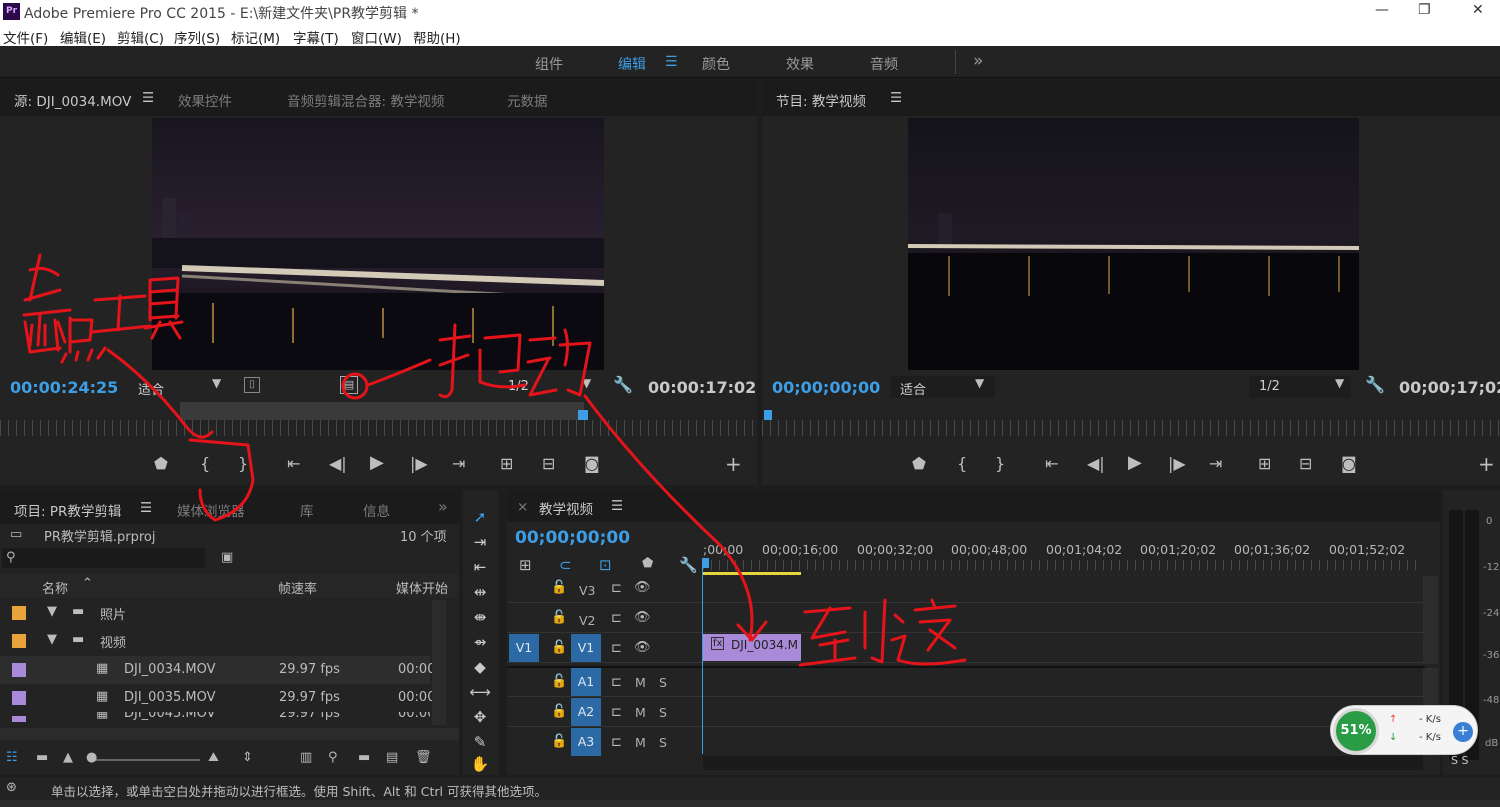 Image resolution: width=1500 pixels, height=807 pixels. Describe the element at coordinates (882, 632) in the screenshot. I see `annotation-dao-zhe` at that location.